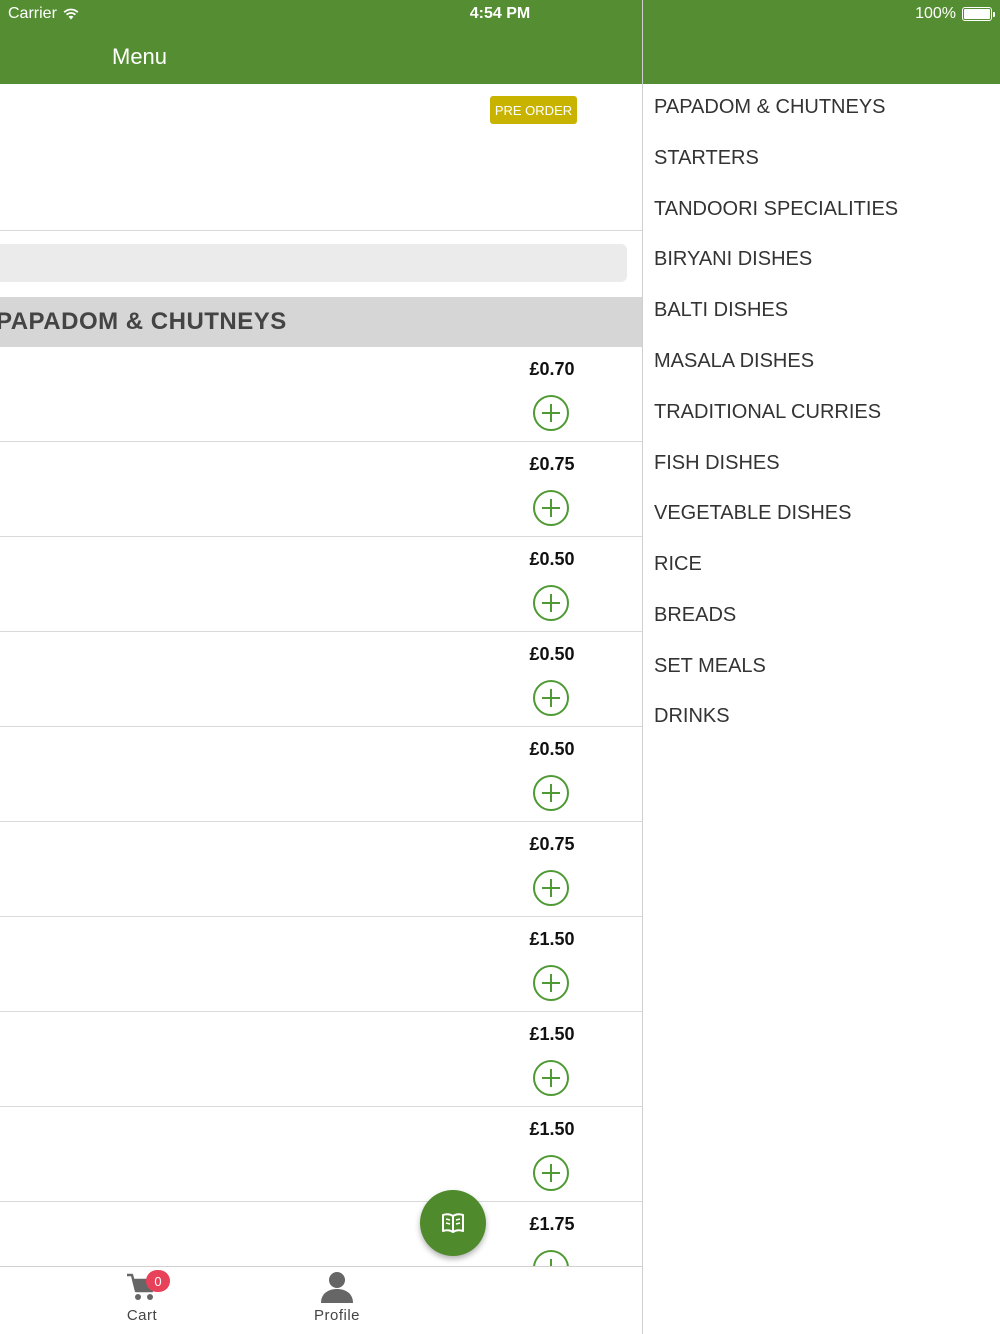  I want to click on tab-profile: Profile, so click(337, 1300).